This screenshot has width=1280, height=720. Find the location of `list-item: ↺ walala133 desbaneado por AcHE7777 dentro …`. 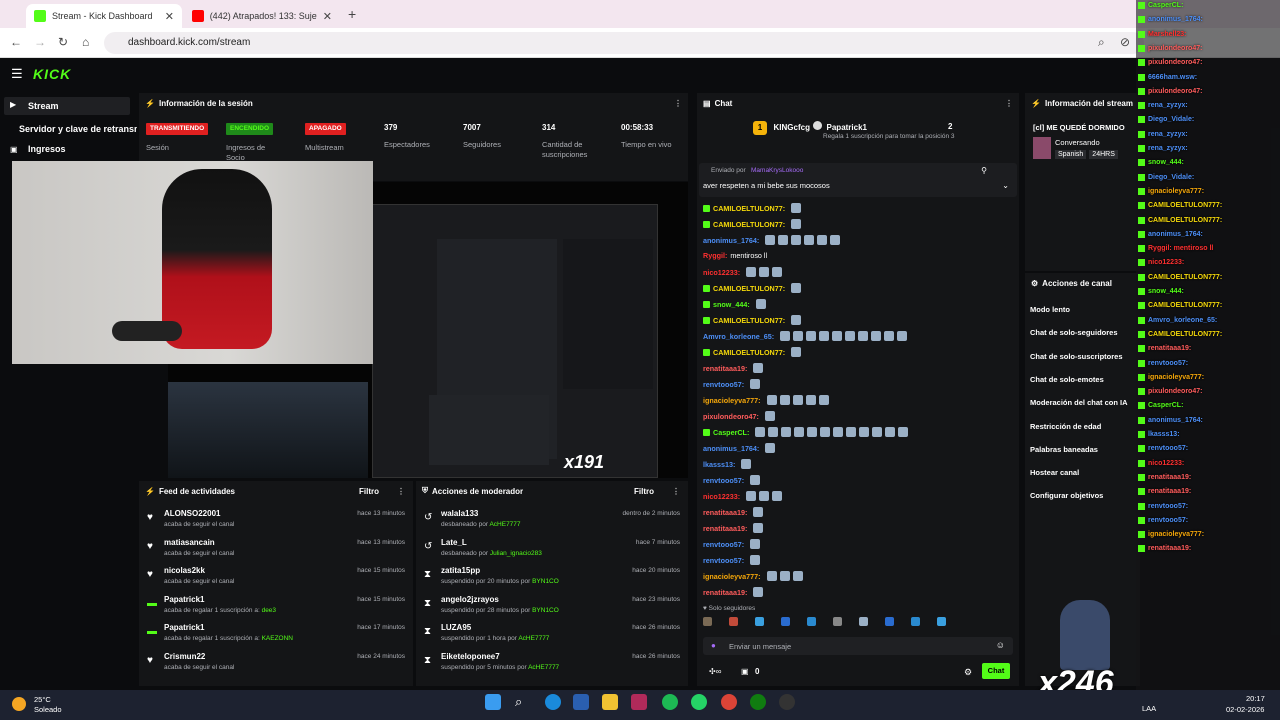

list-item: ↺ walala133 desbaneado por AcHE7777 dentro … is located at coordinates (556, 521).